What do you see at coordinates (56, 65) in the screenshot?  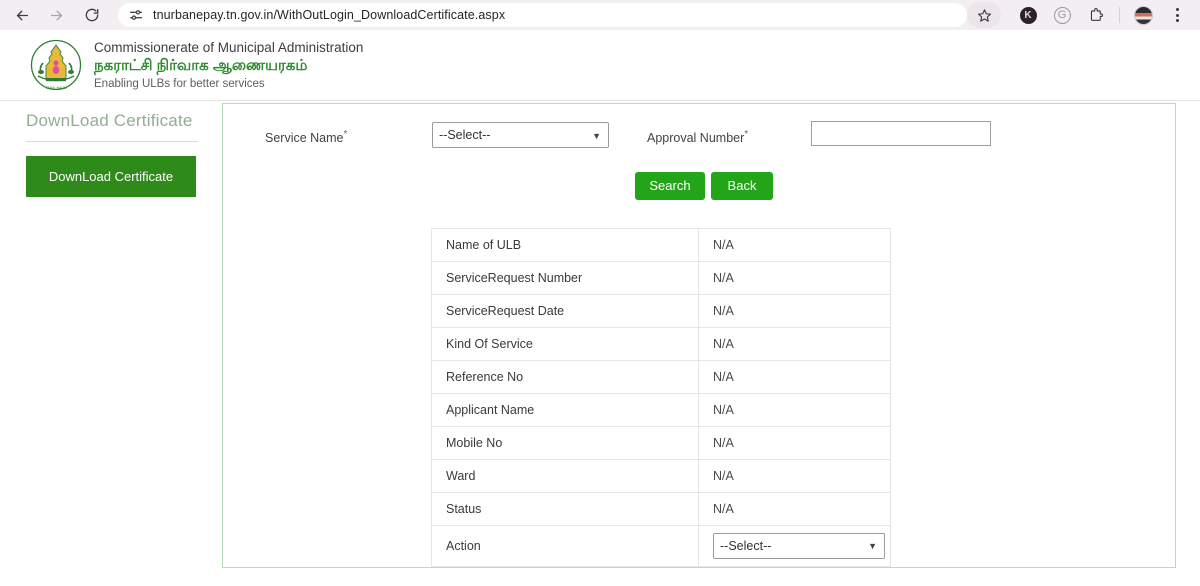 I see `tamil-nadu-emblem-icon: TAMIL NADU` at bounding box center [56, 65].